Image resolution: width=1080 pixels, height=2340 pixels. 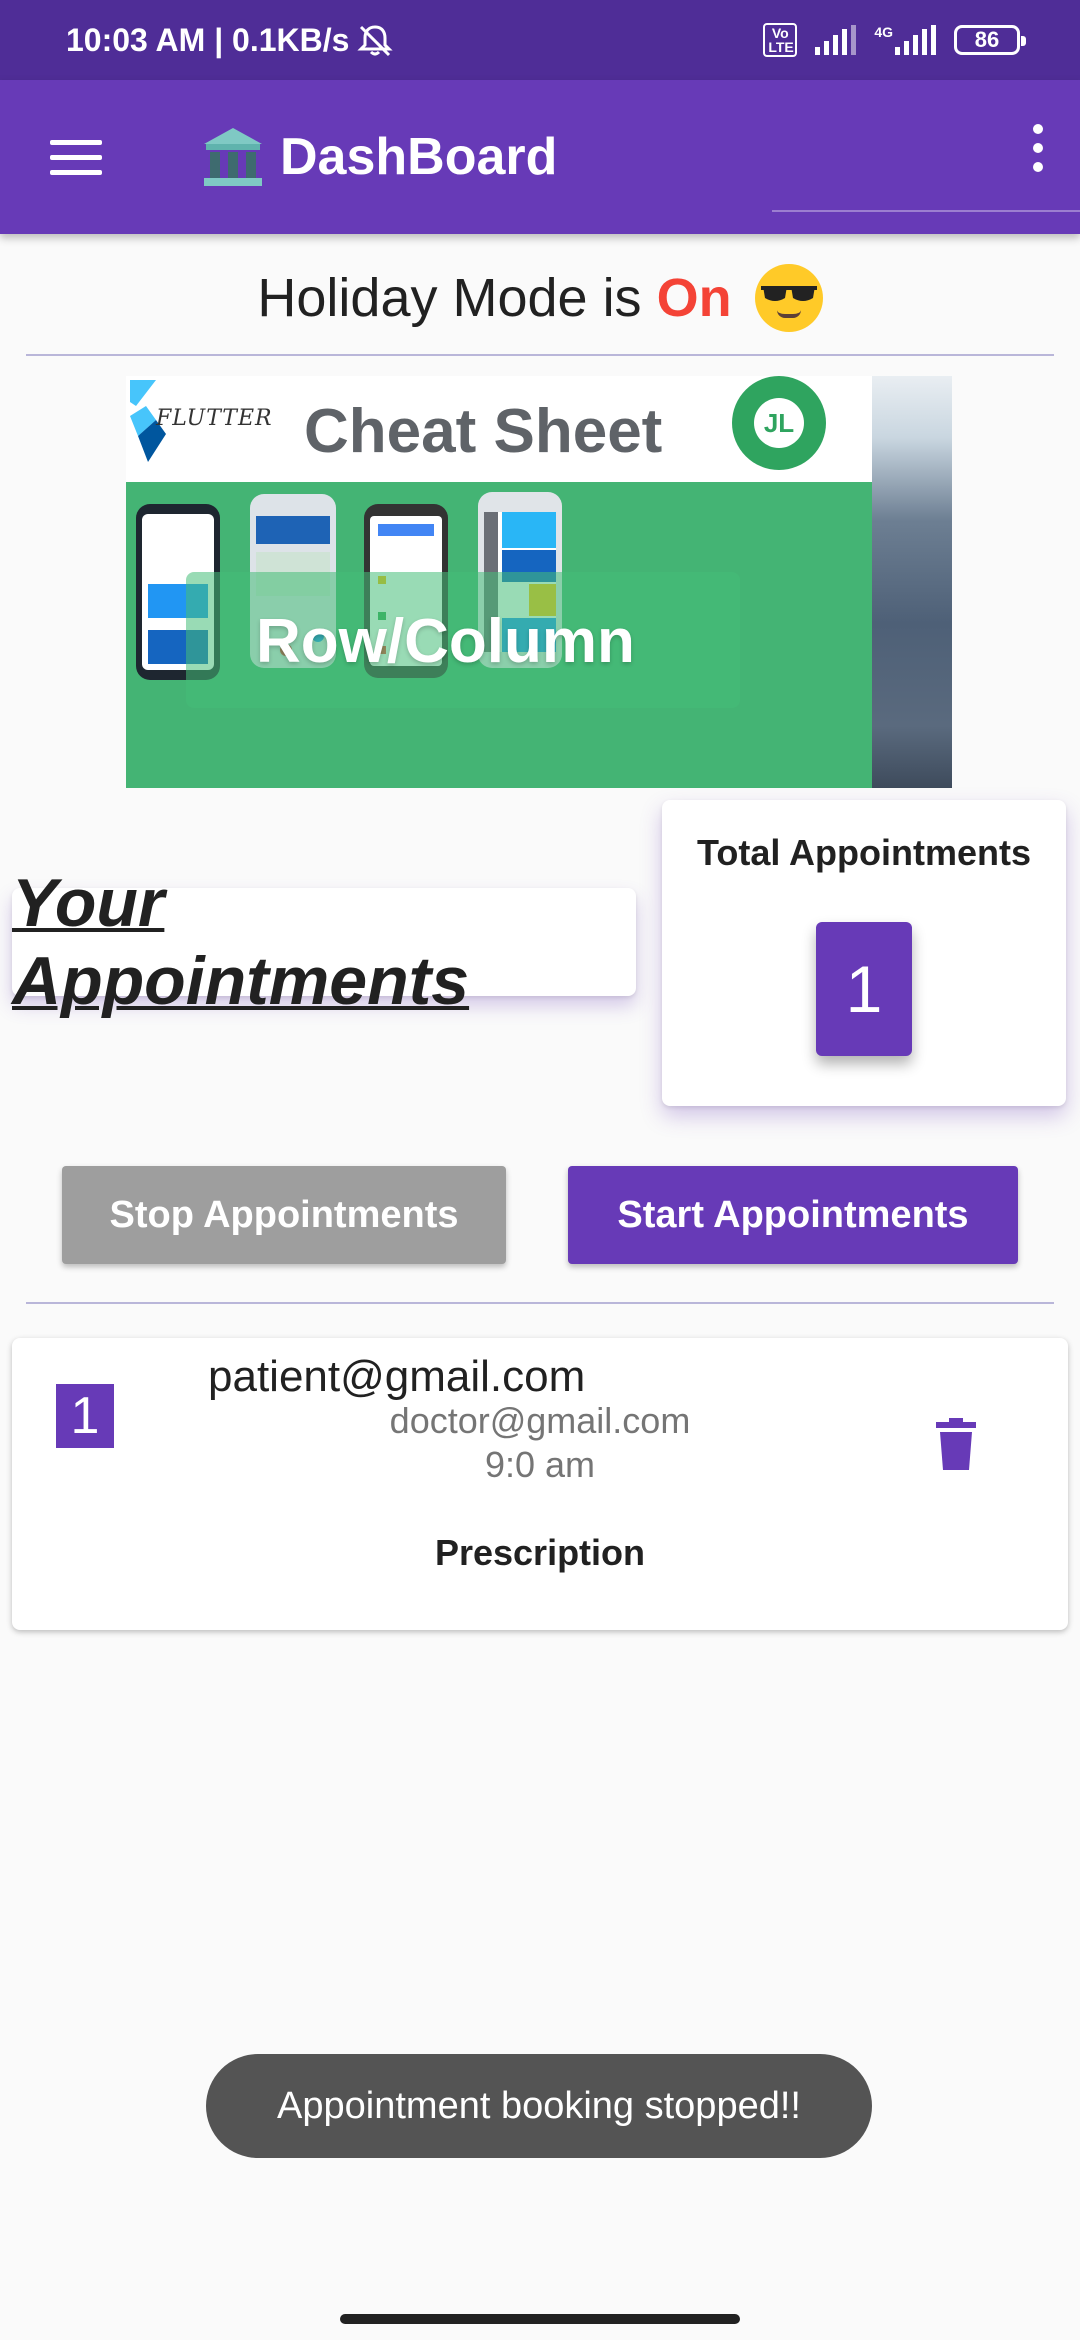 I want to click on total-appointments-label: Total Appointments, so click(x=864, y=852).